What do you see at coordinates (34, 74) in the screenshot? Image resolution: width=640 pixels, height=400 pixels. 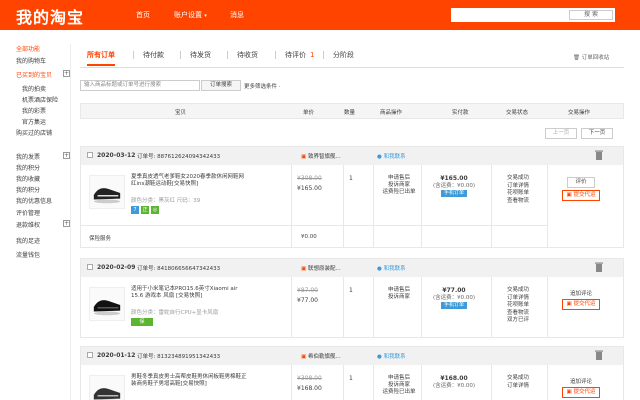 I see `sidebar-item: 已买到的宝贝` at bounding box center [34, 74].